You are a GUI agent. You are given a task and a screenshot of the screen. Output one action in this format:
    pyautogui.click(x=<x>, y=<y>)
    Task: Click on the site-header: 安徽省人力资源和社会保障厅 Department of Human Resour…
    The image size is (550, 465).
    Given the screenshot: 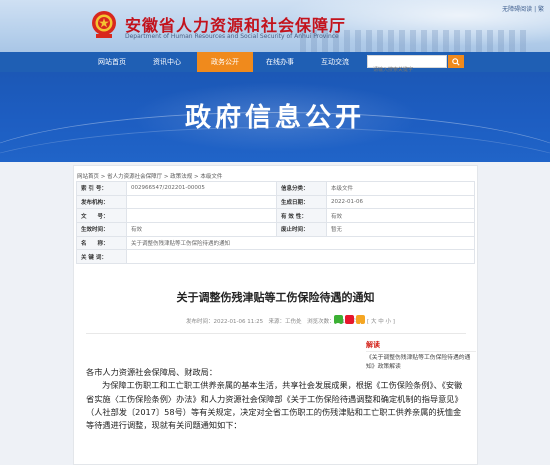 What is the action you would take?
    pyautogui.click(x=275, y=26)
    